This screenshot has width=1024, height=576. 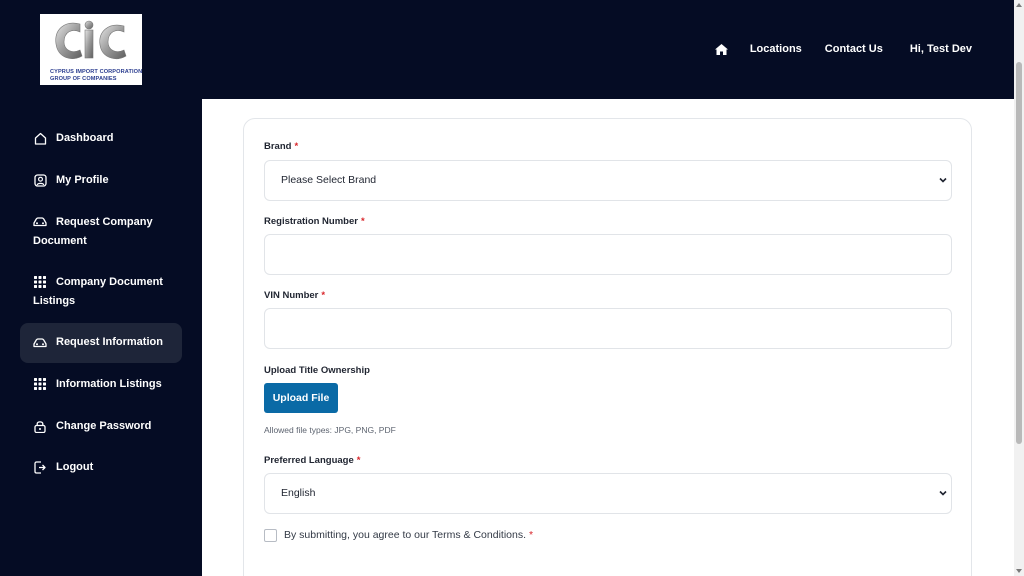 What do you see at coordinates (101, 467) in the screenshot?
I see `sidebar-item-logout: Logout` at bounding box center [101, 467].